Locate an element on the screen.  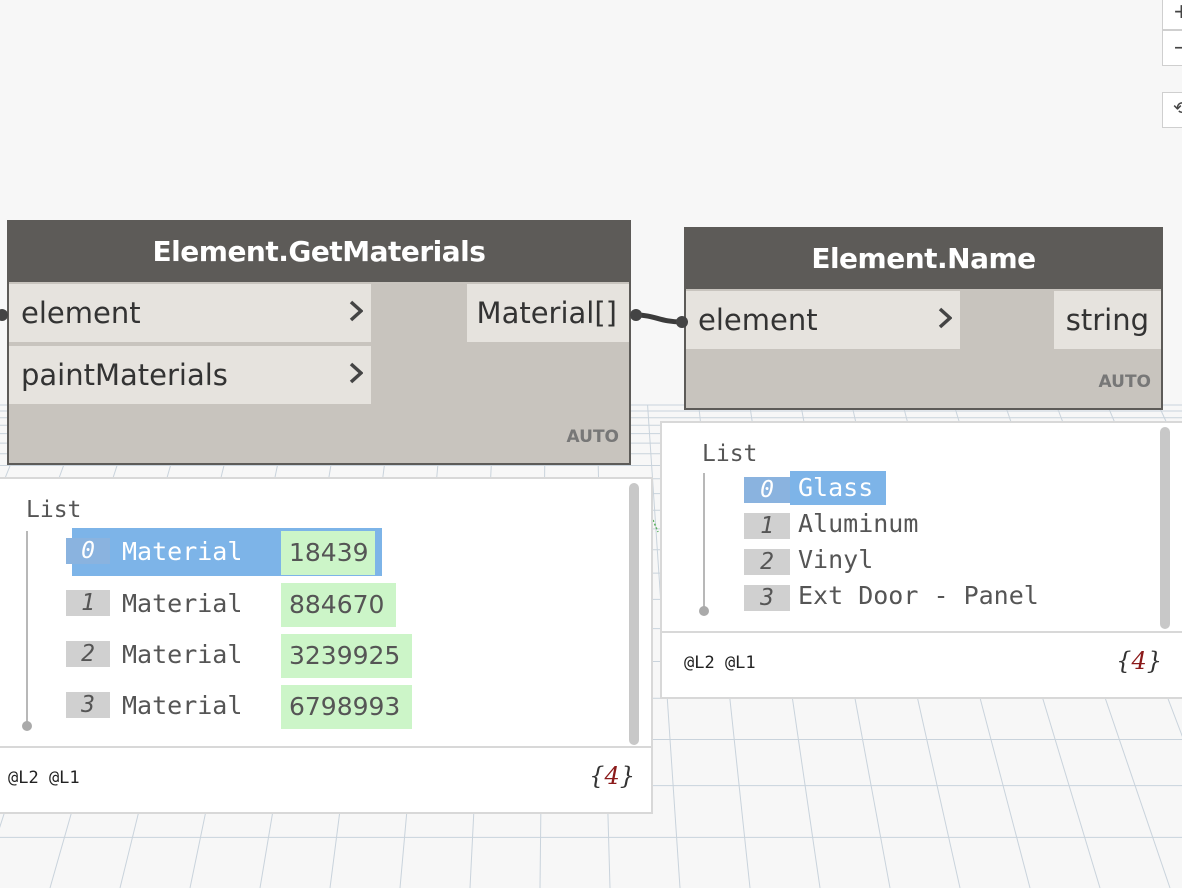
node-title: Element.Name is located at coordinates (923, 259).